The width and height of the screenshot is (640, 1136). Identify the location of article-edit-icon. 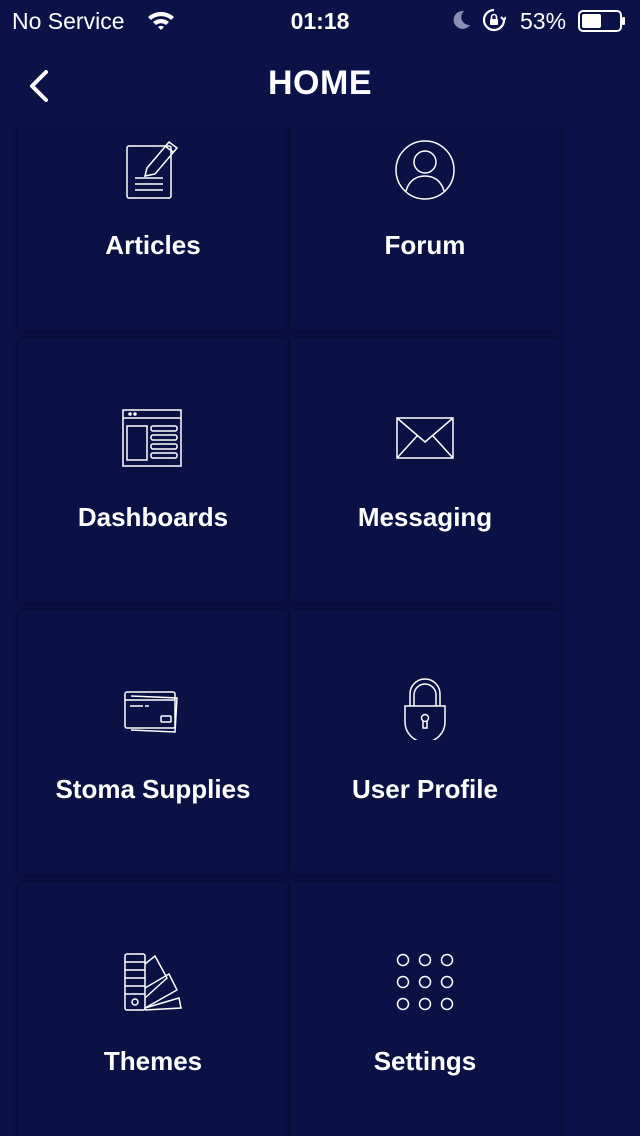
(152, 169).